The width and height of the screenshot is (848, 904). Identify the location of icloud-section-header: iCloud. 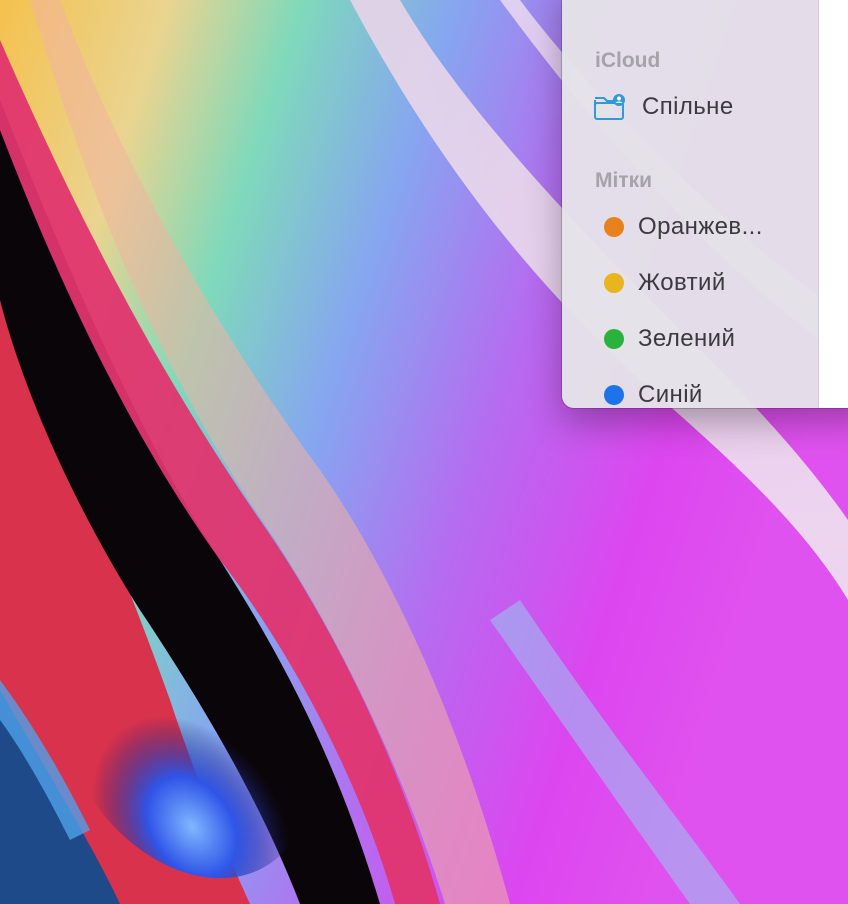
(628, 60).